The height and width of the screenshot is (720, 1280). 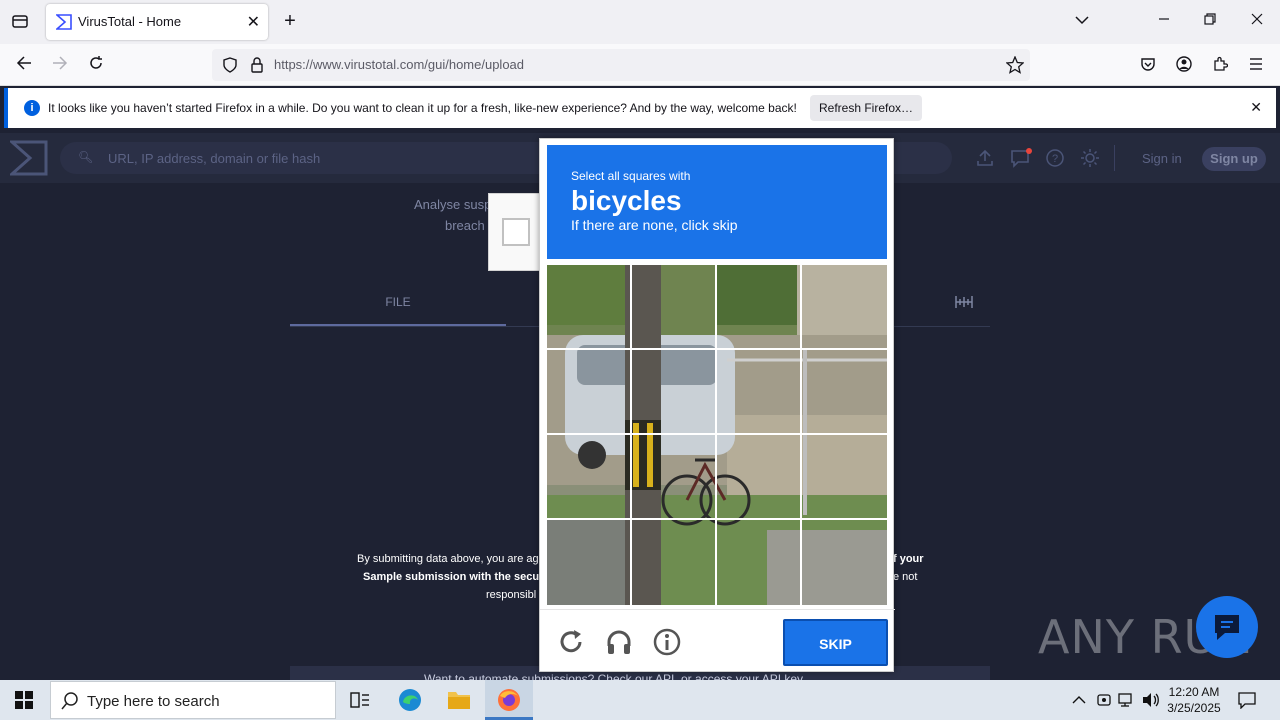 I want to click on minimize-button, so click(x=1164, y=21).